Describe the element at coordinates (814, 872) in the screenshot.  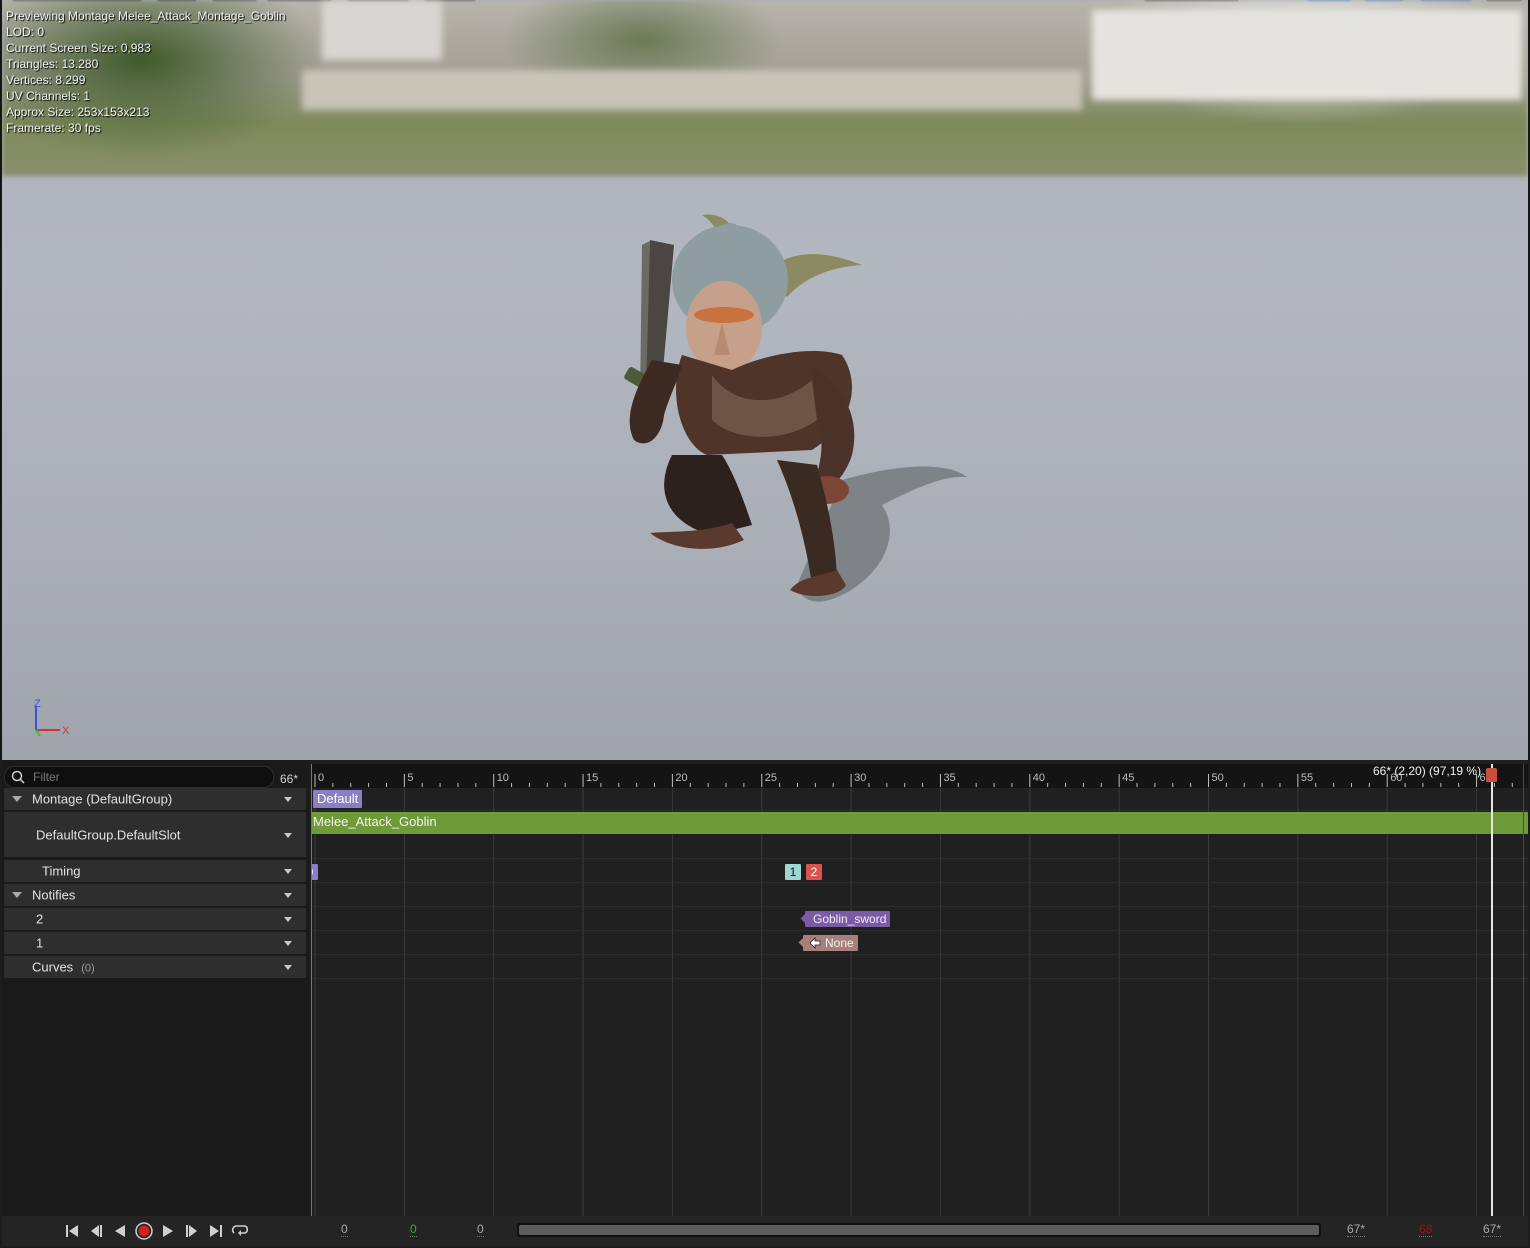
I see `timing-marker-2: 2` at that location.